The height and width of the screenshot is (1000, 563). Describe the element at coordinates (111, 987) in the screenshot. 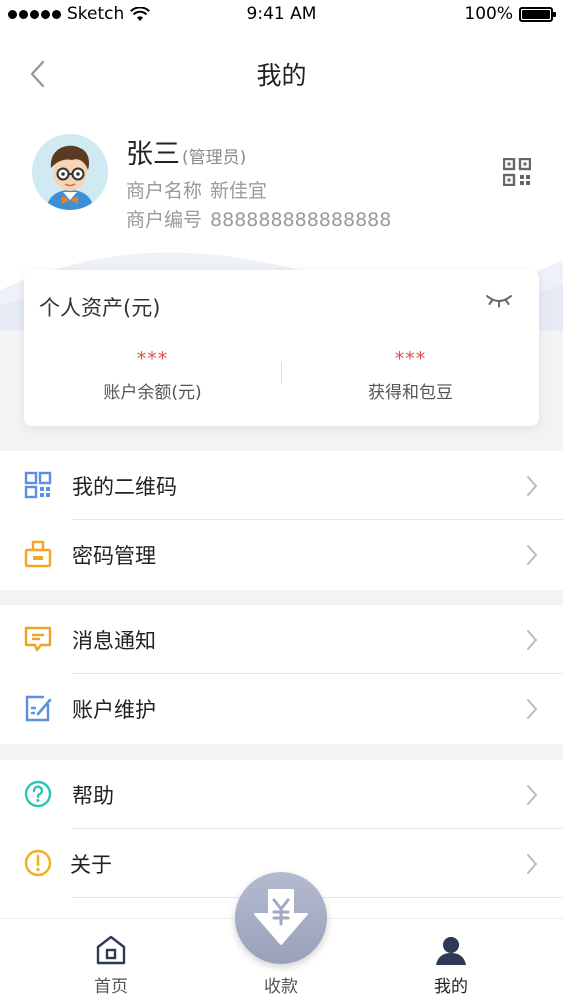

I see `tab-label: 首页` at that location.